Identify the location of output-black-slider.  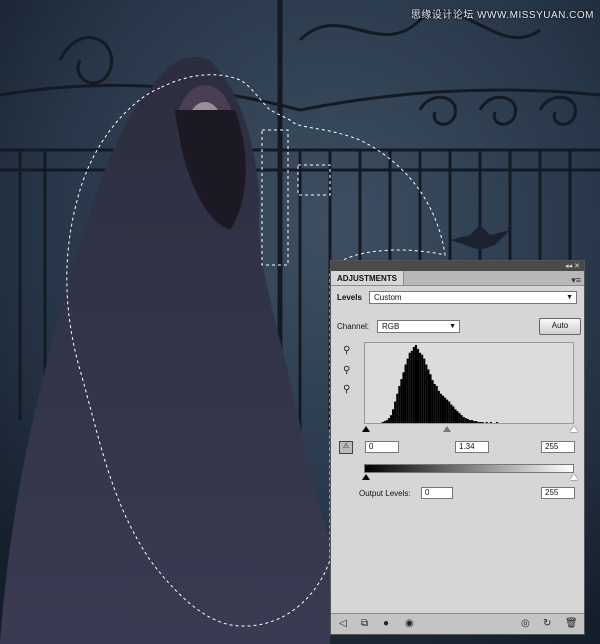
(366, 477).